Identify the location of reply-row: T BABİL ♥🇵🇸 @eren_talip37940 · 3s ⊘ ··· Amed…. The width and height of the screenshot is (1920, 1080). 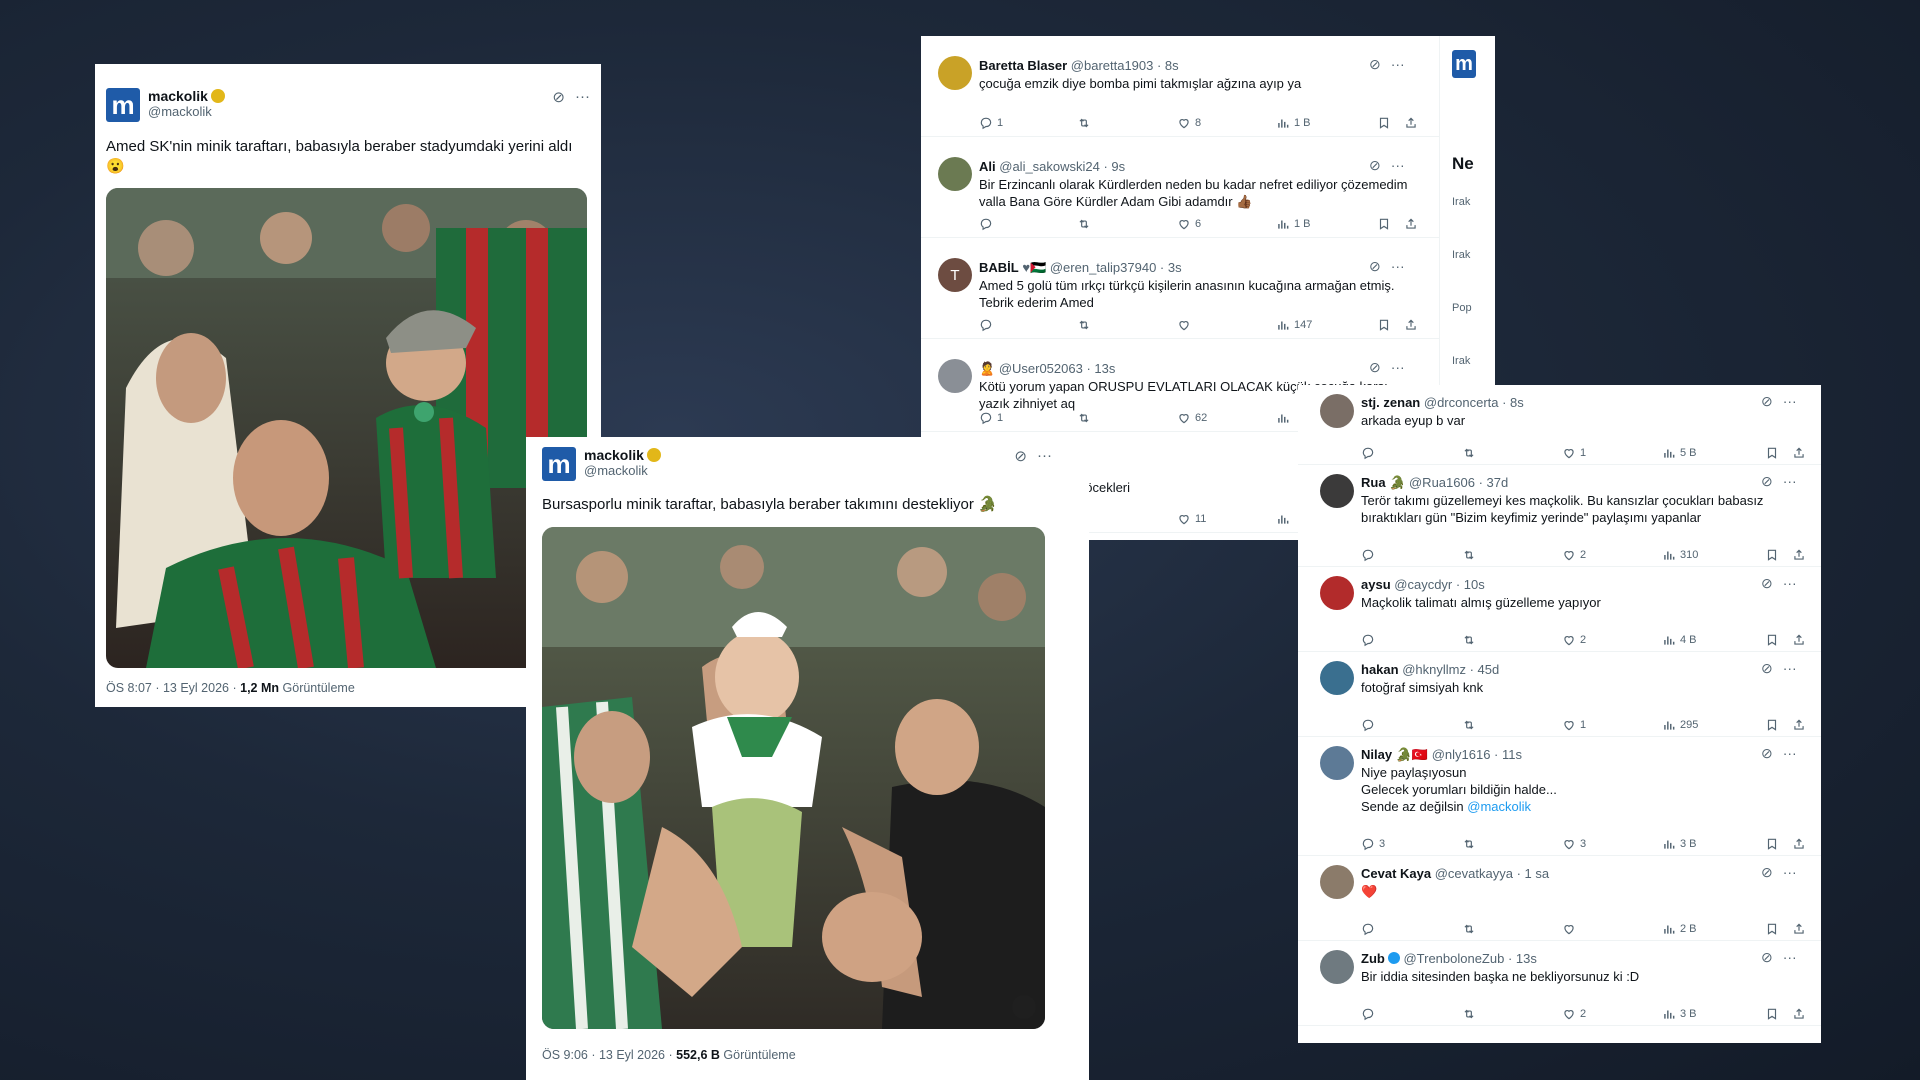
(1180, 288).